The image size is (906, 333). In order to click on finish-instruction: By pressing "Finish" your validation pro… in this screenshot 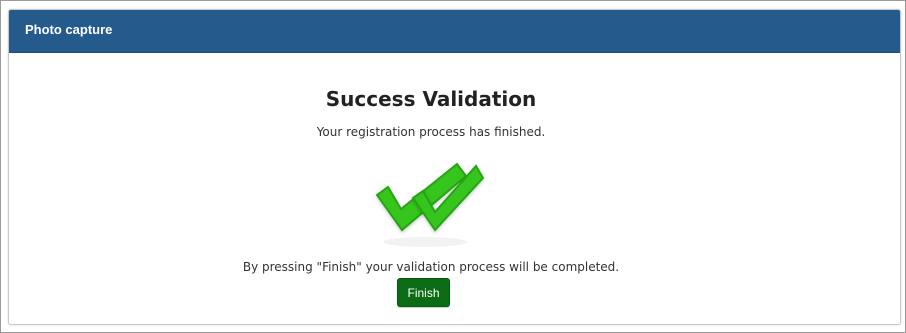, I will do `click(431, 267)`.